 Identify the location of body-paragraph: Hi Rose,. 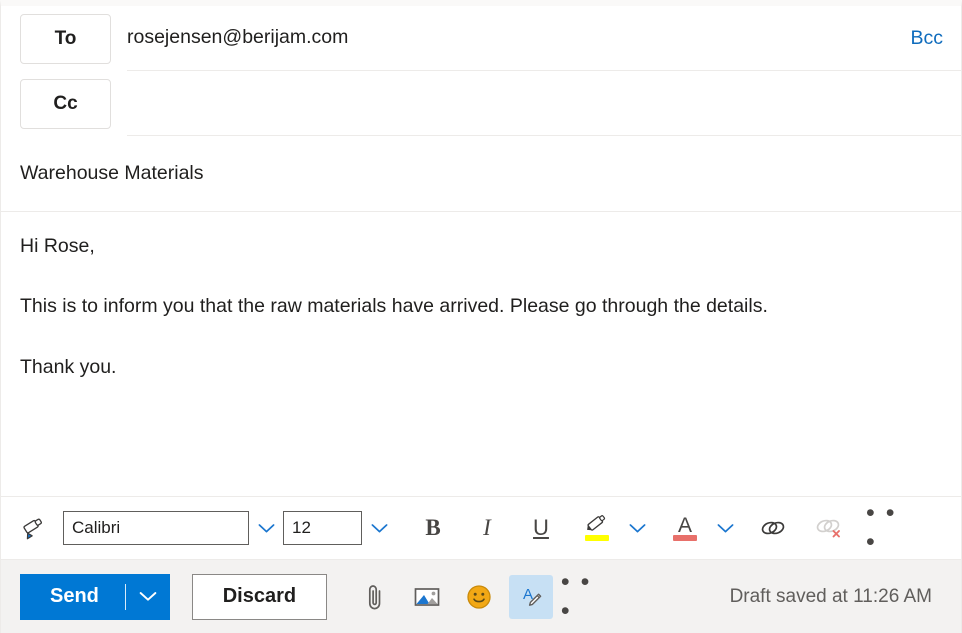
(57, 246).